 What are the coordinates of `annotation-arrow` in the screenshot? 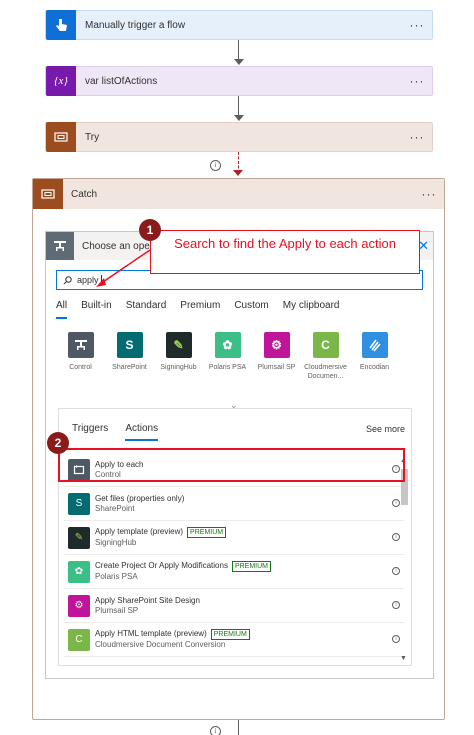 It's located at (123, 268).